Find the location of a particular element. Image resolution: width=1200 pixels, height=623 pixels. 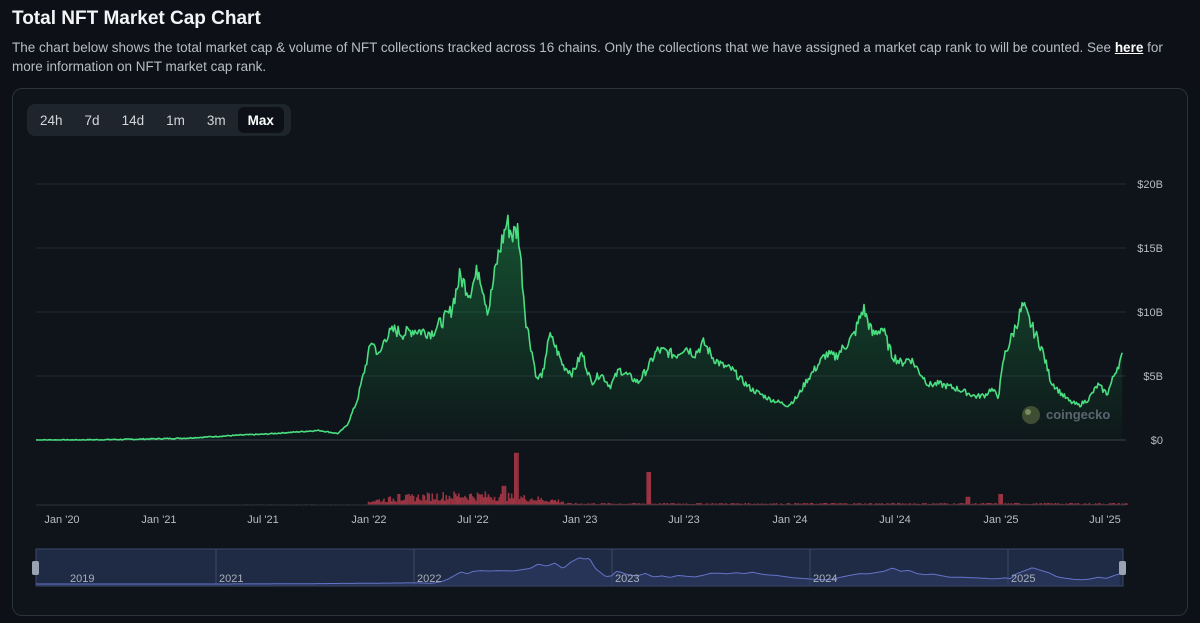

navigator-year-label: 2019 is located at coordinates (82, 579).